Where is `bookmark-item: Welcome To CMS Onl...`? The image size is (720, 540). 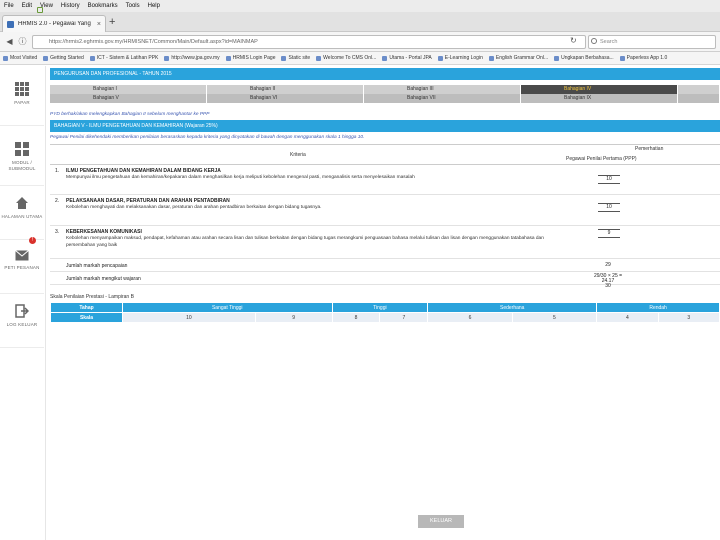
bookmark-item: Welcome To CMS Onl... is located at coordinates (346, 58).